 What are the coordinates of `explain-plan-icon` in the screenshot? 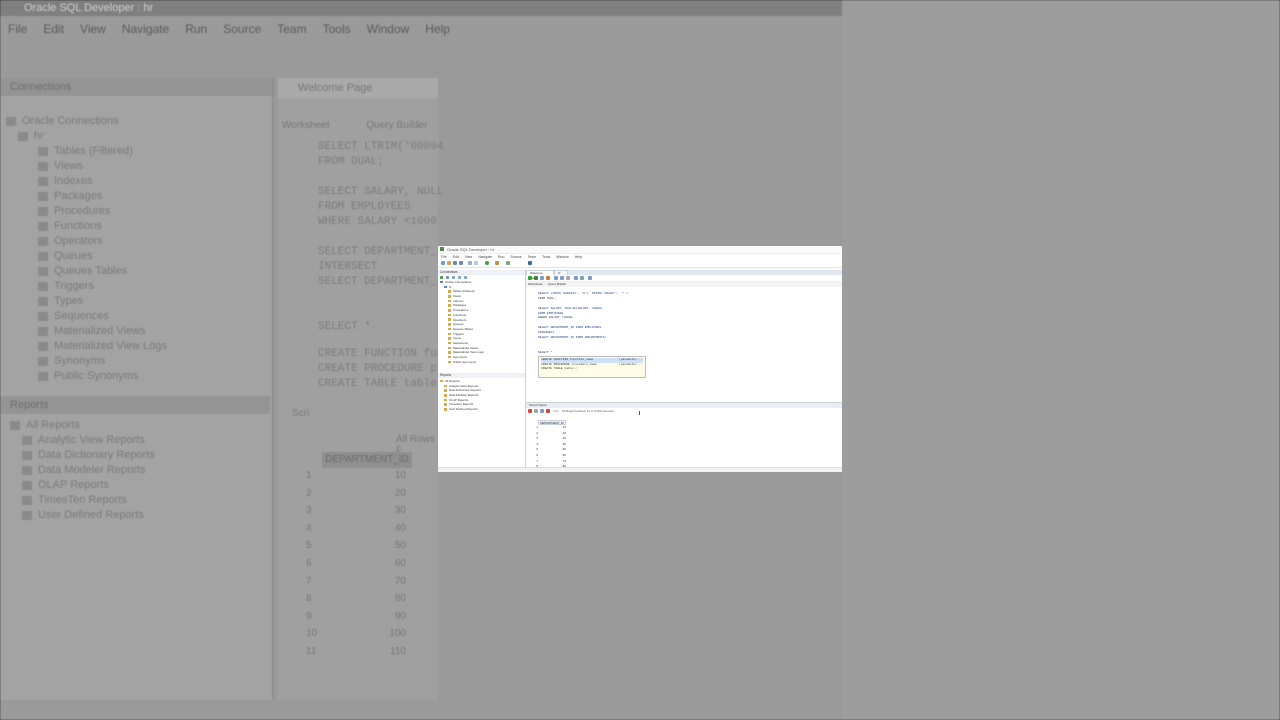 It's located at (556, 278).